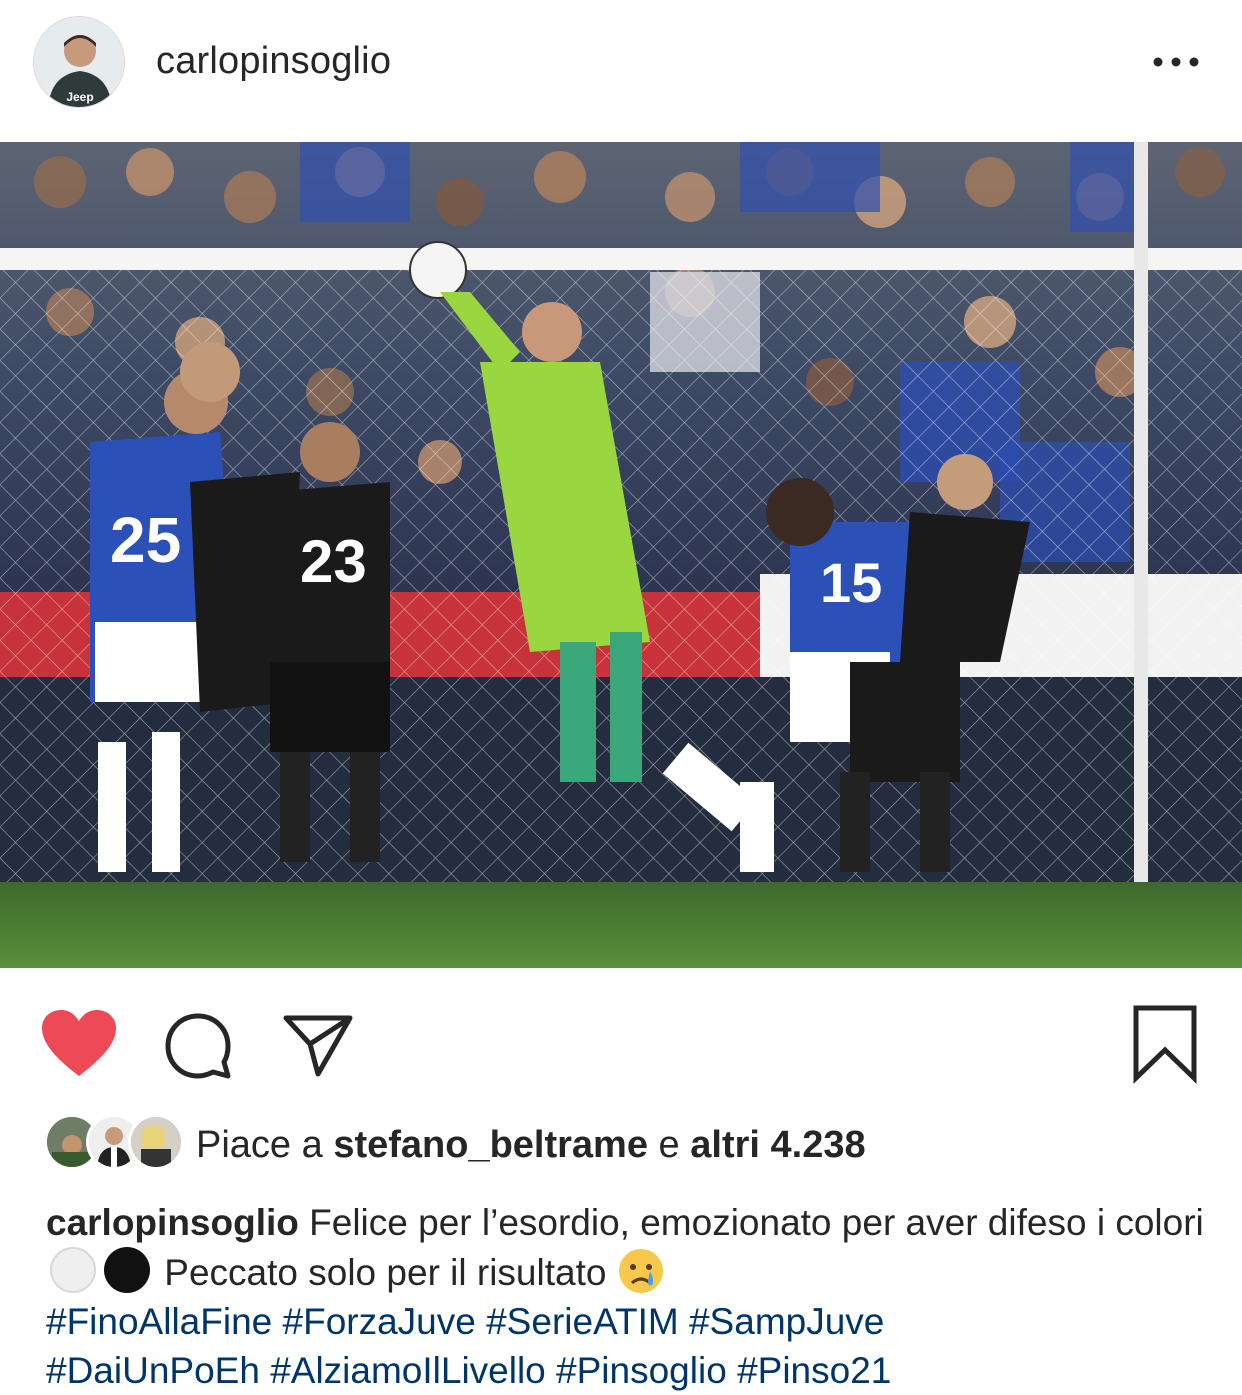  What do you see at coordinates (669, 1145) in the screenshot?
I see `likes-conjunction: e` at bounding box center [669, 1145].